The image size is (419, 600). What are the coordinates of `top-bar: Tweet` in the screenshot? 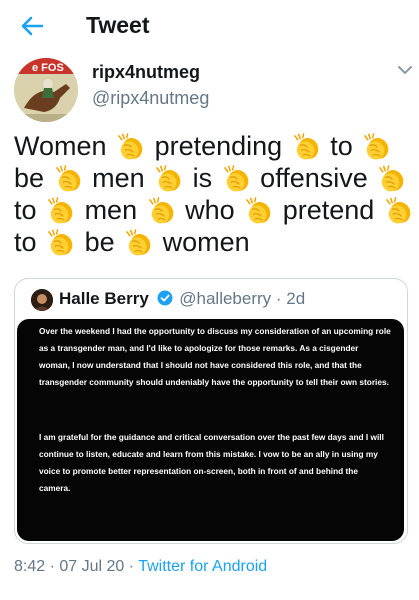 It's located at (209, 26).